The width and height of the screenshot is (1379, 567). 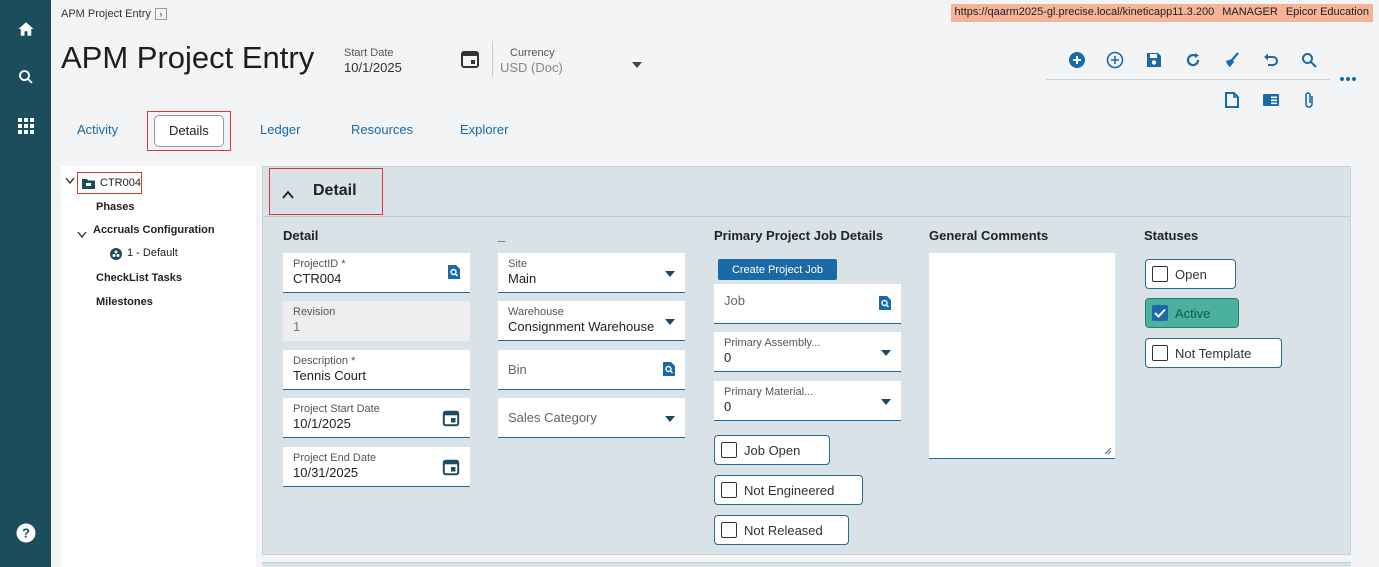 I want to click on site-value: Main, so click(x=522, y=278).